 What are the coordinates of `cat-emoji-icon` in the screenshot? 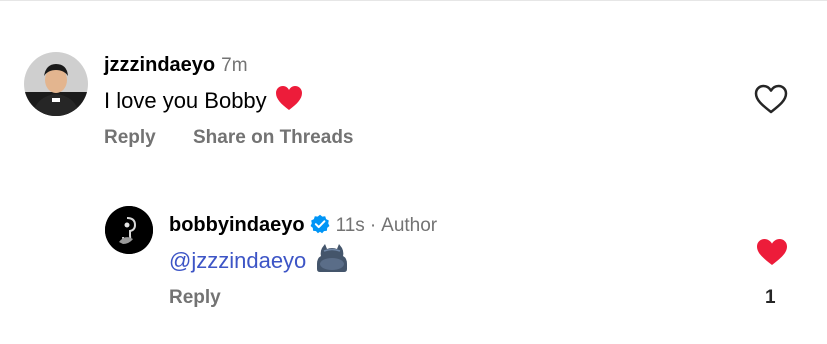 It's located at (332, 261).